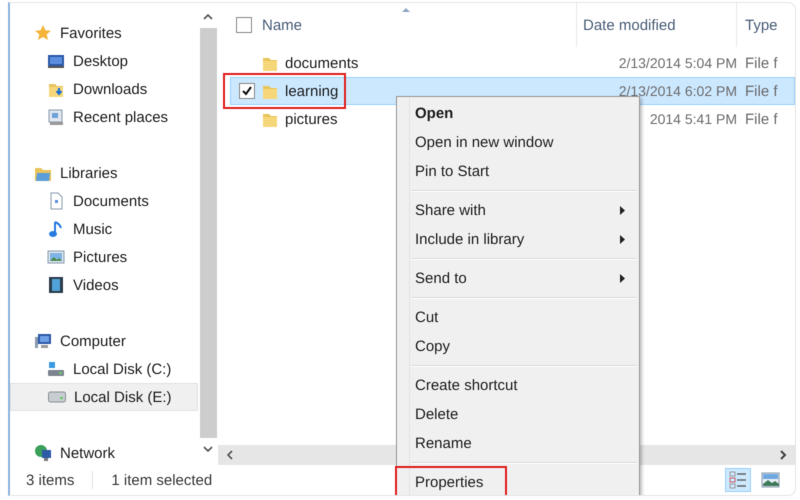 This screenshot has height=500, width=800. I want to click on nav-label: Downloads, so click(110, 89).